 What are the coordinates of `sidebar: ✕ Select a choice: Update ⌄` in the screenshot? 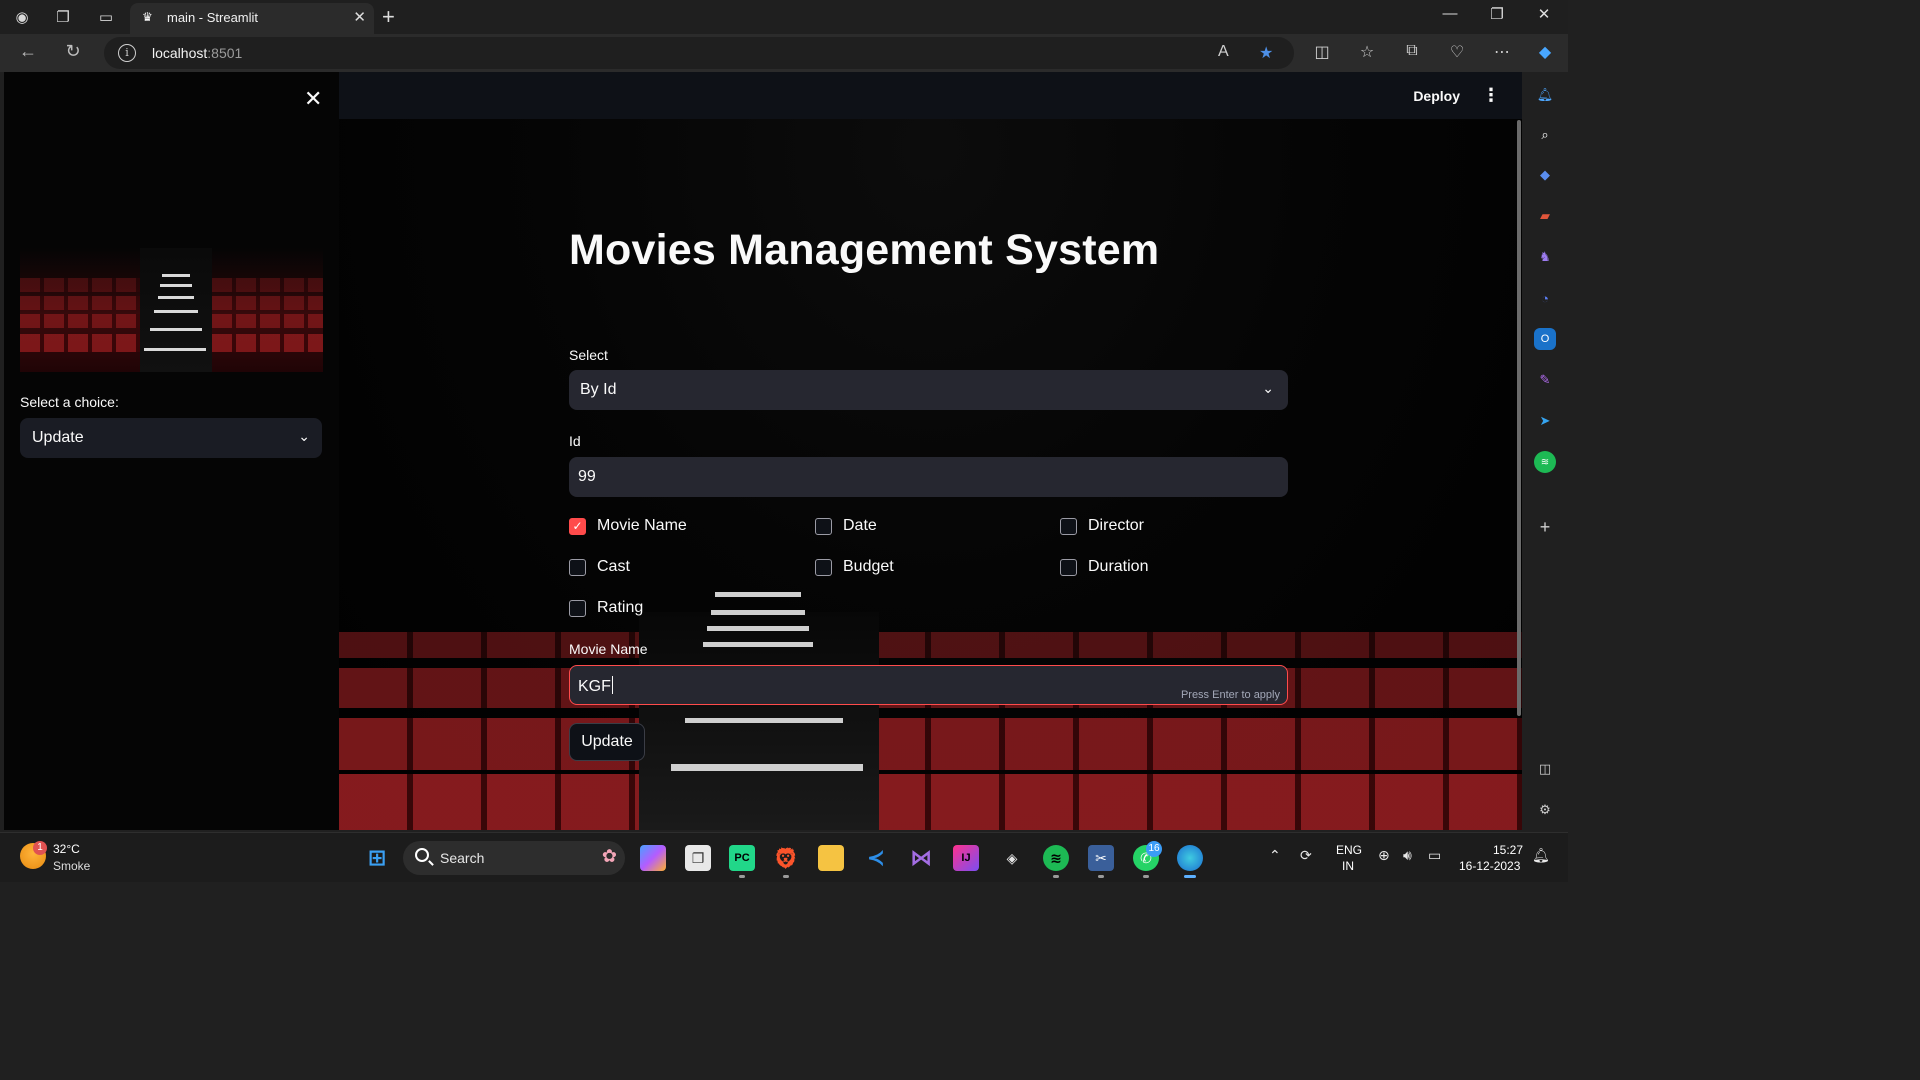 It's located at (171, 451).